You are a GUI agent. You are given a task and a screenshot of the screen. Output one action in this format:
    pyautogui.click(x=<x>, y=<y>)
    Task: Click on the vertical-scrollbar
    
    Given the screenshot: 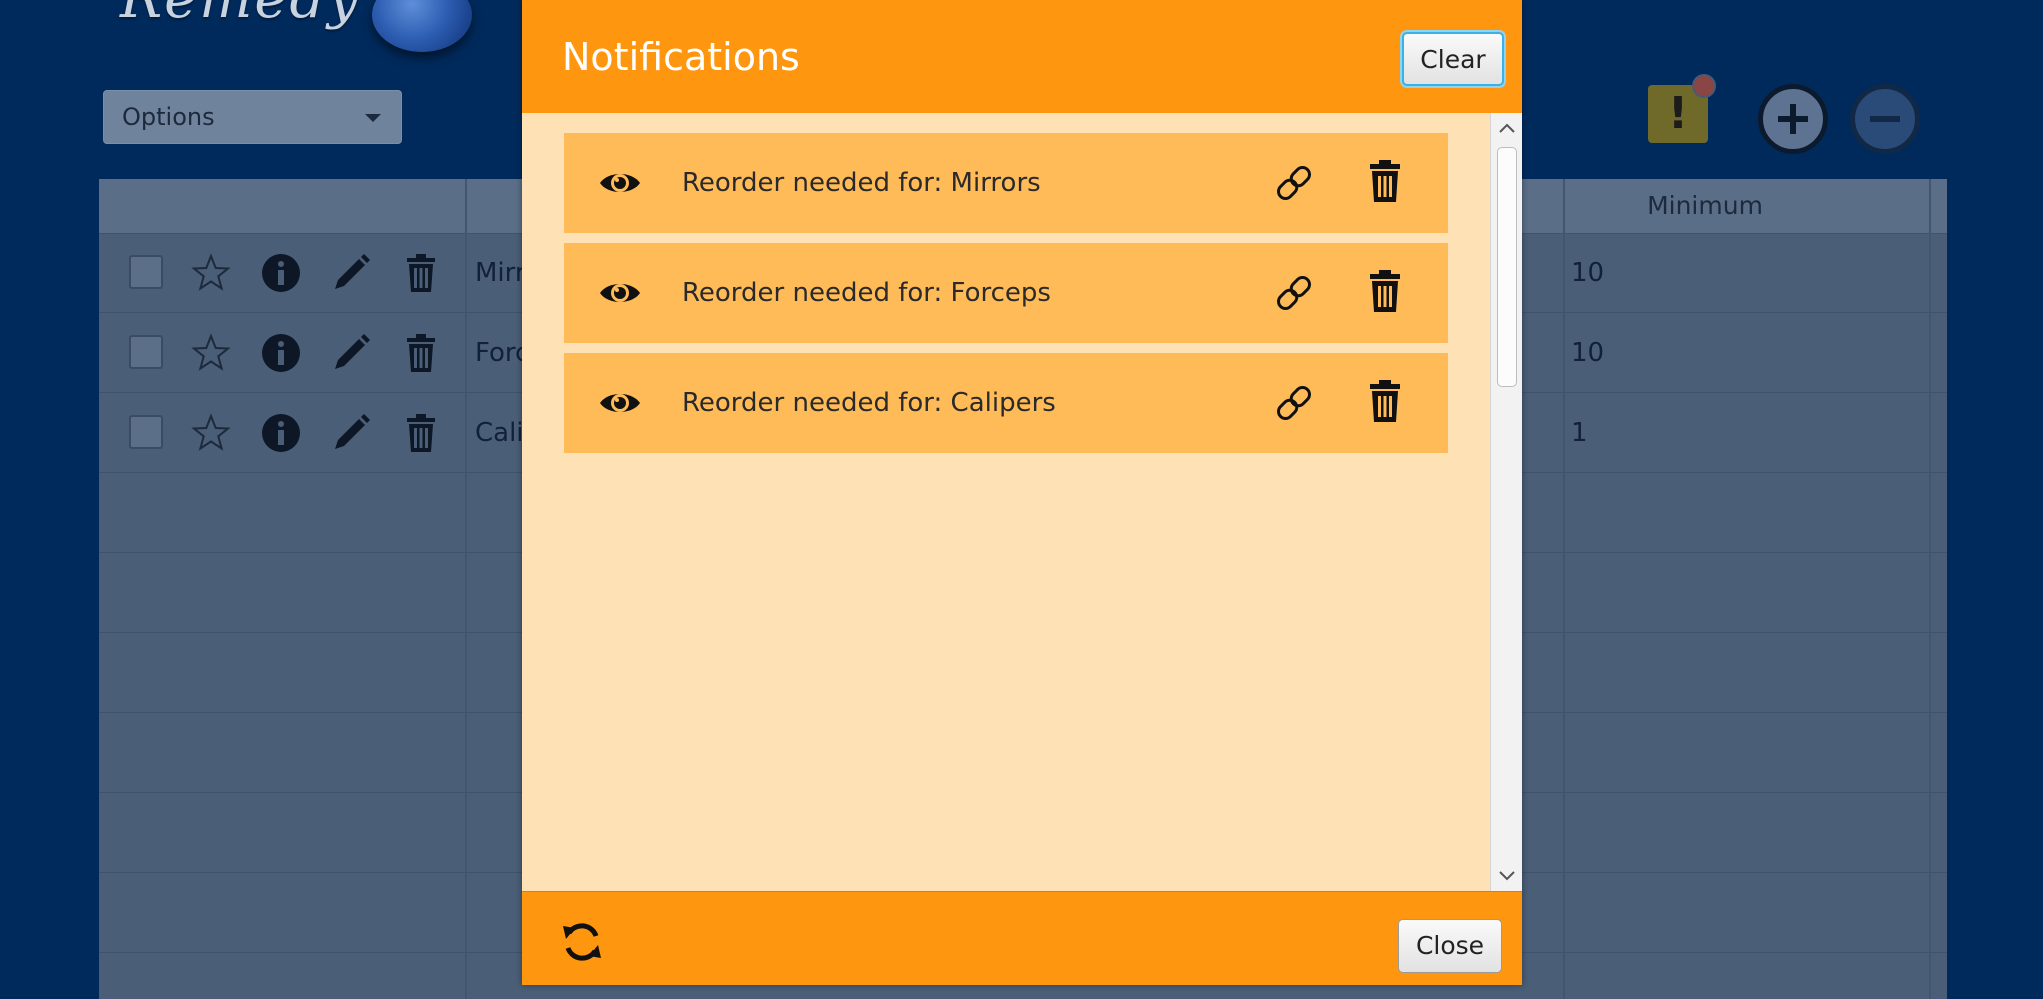 What is the action you would take?
    pyautogui.click(x=1506, y=502)
    